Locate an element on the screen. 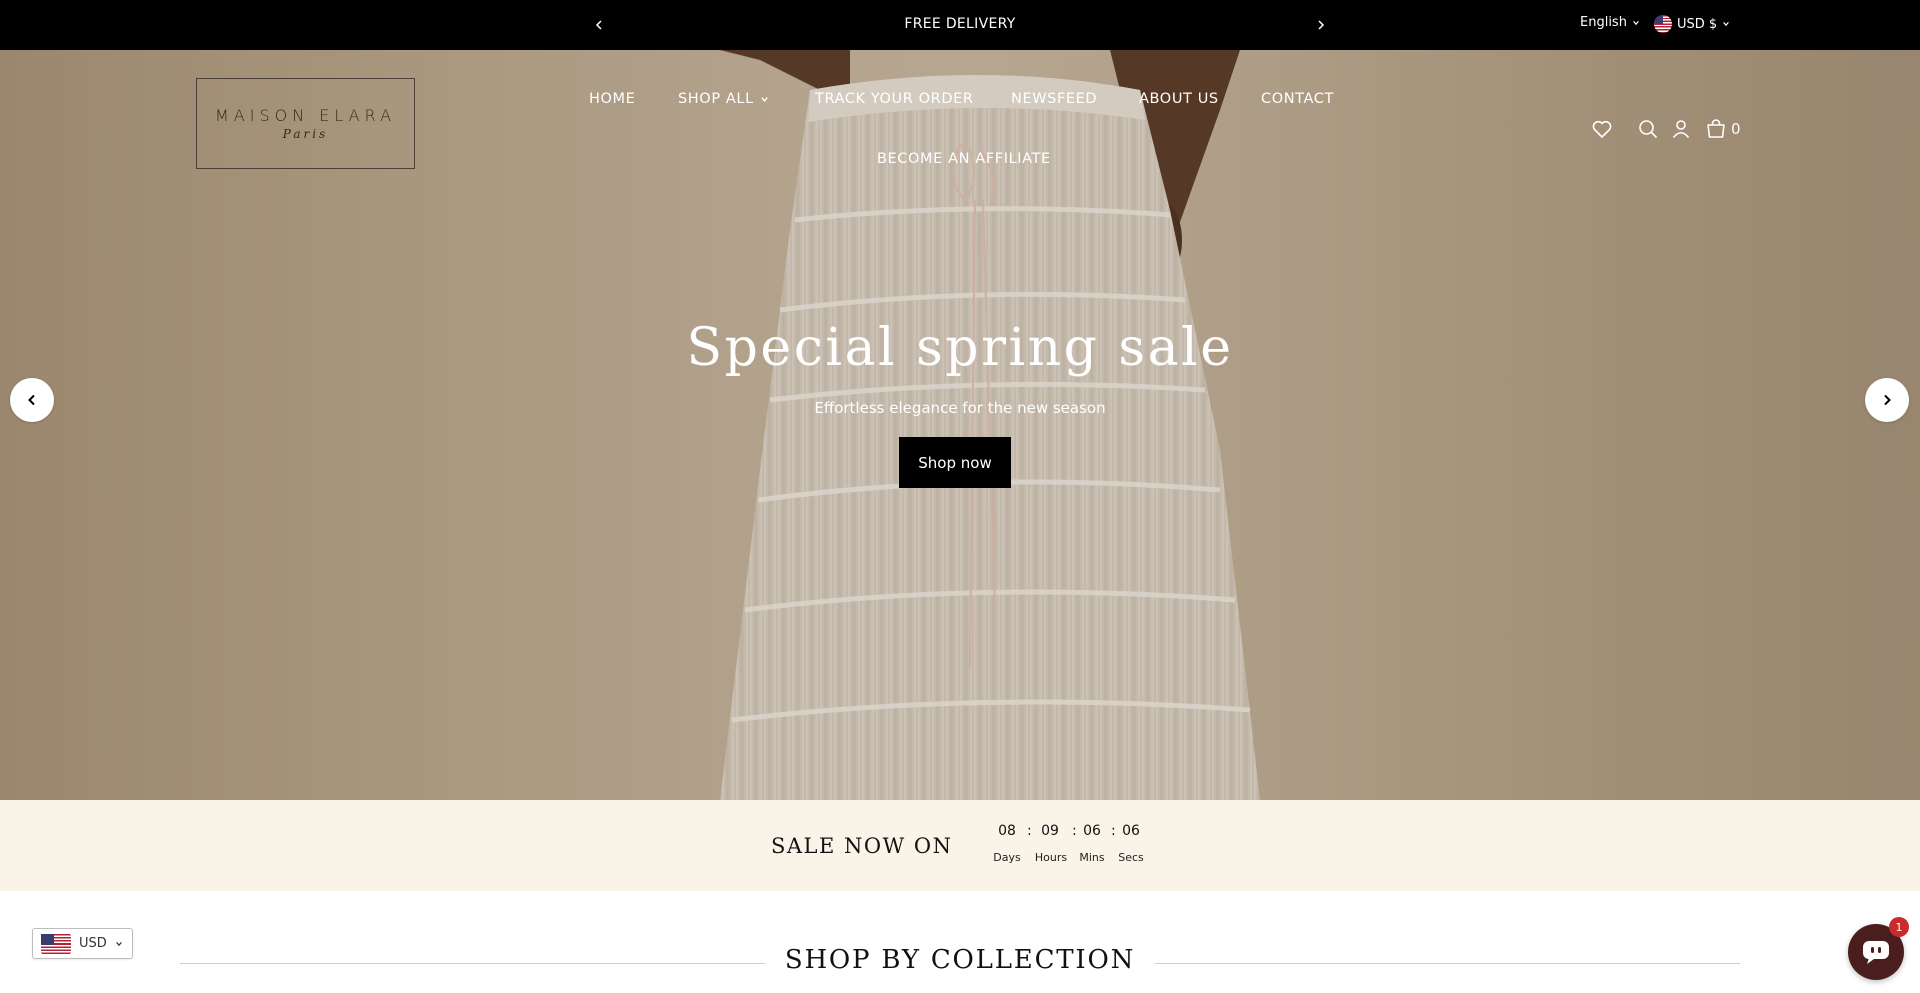  nav-shop-all-label: SHOP ALL is located at coordinates (716, 99).